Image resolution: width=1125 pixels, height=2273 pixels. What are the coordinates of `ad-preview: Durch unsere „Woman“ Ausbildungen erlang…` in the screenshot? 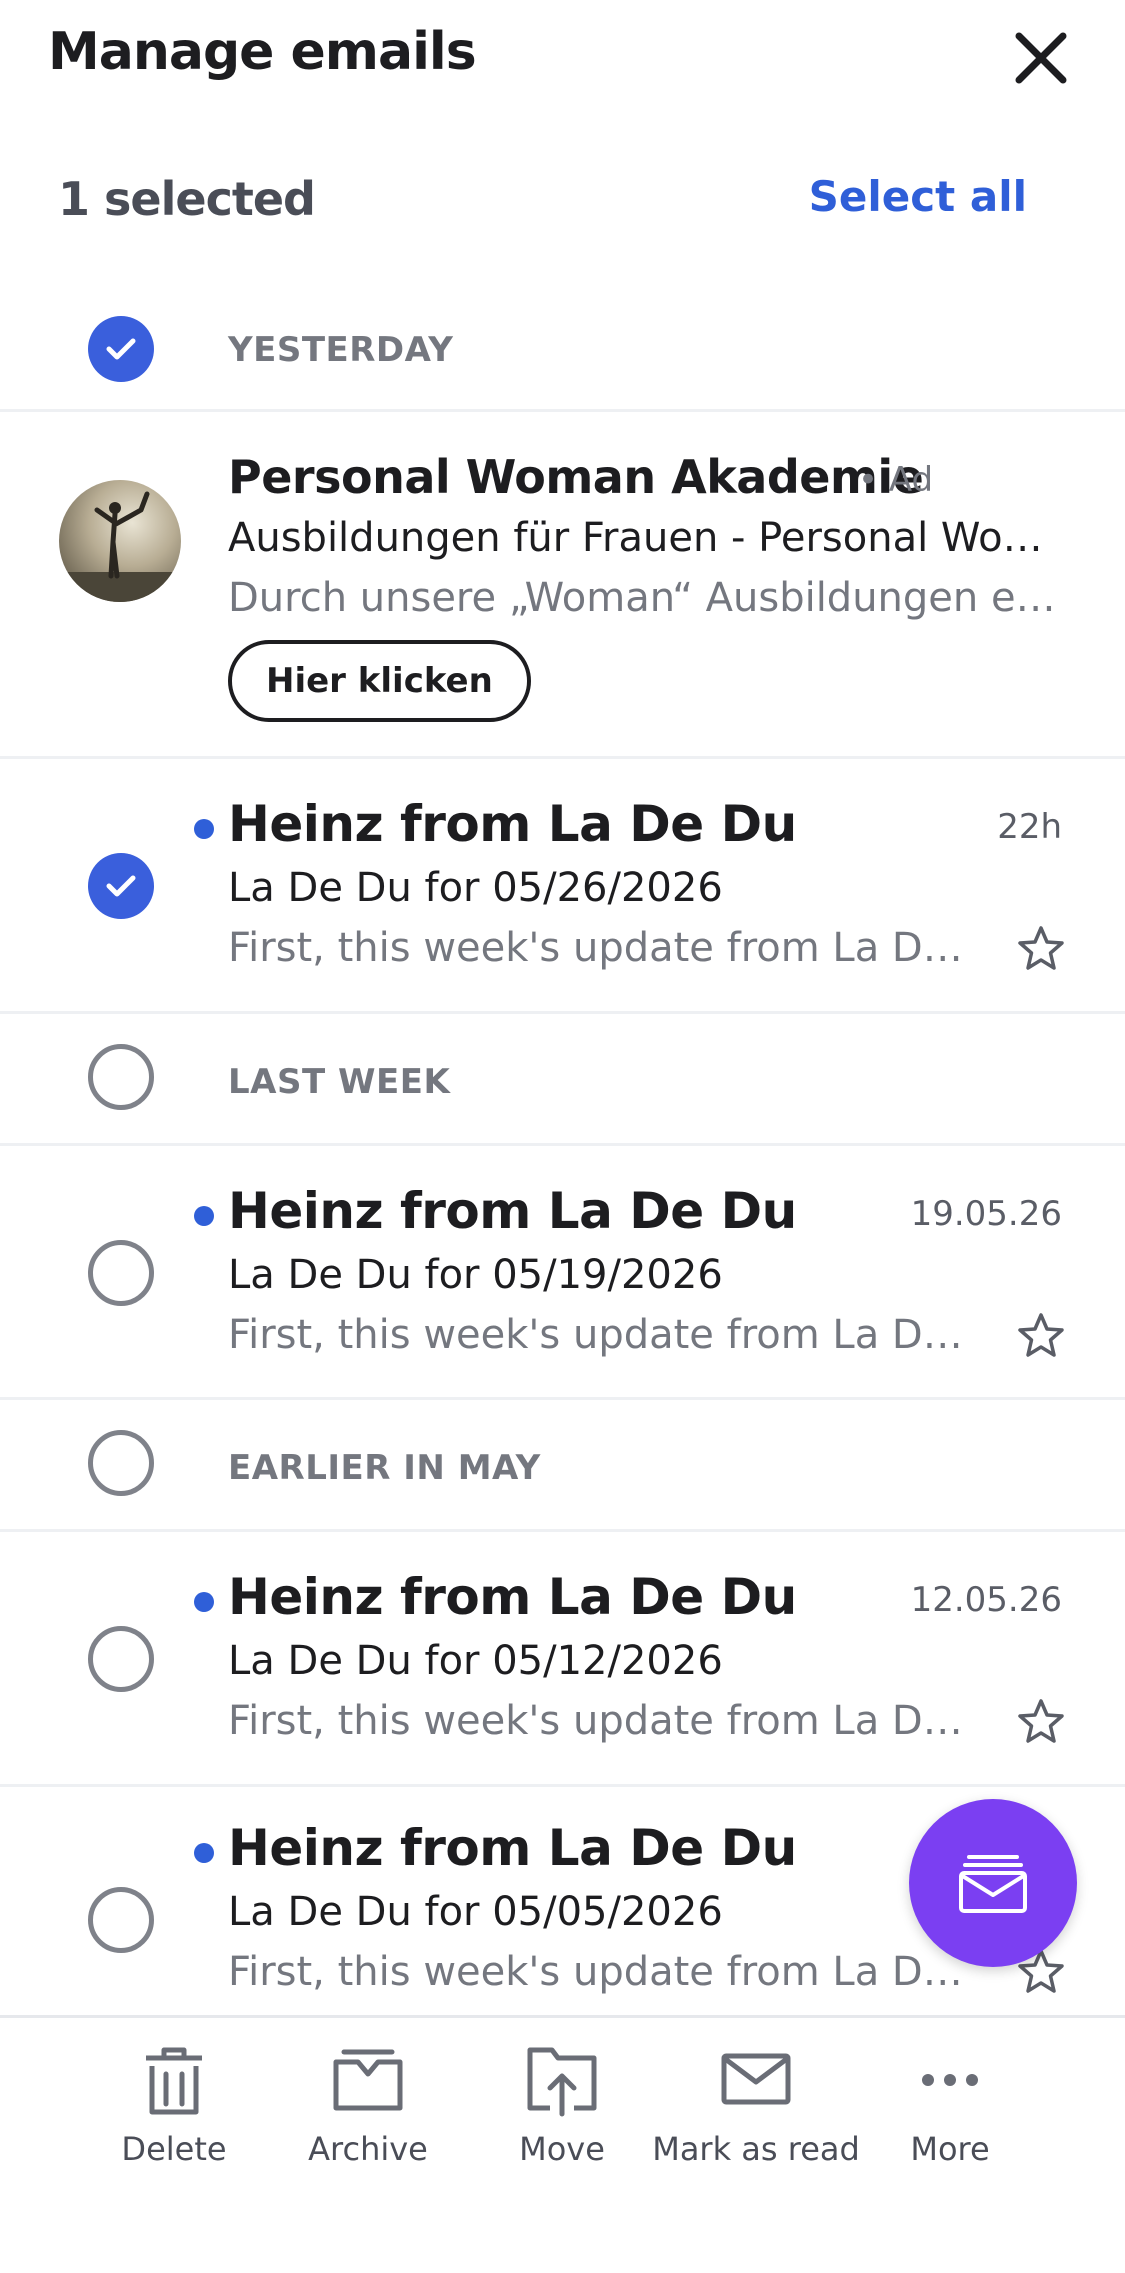 It's located at (648, 598).